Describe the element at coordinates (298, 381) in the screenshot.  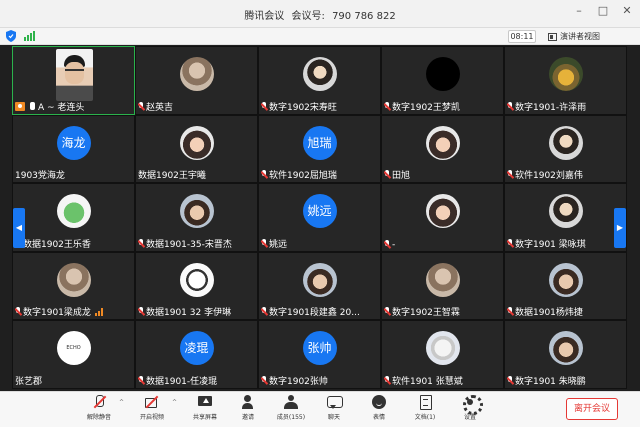
I see `participant-name: 数字1902张帅` at that location.